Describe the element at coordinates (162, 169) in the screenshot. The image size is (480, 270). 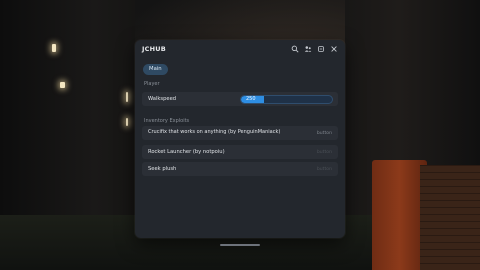
I see `inventory-item-label: Seek plush` at that location.